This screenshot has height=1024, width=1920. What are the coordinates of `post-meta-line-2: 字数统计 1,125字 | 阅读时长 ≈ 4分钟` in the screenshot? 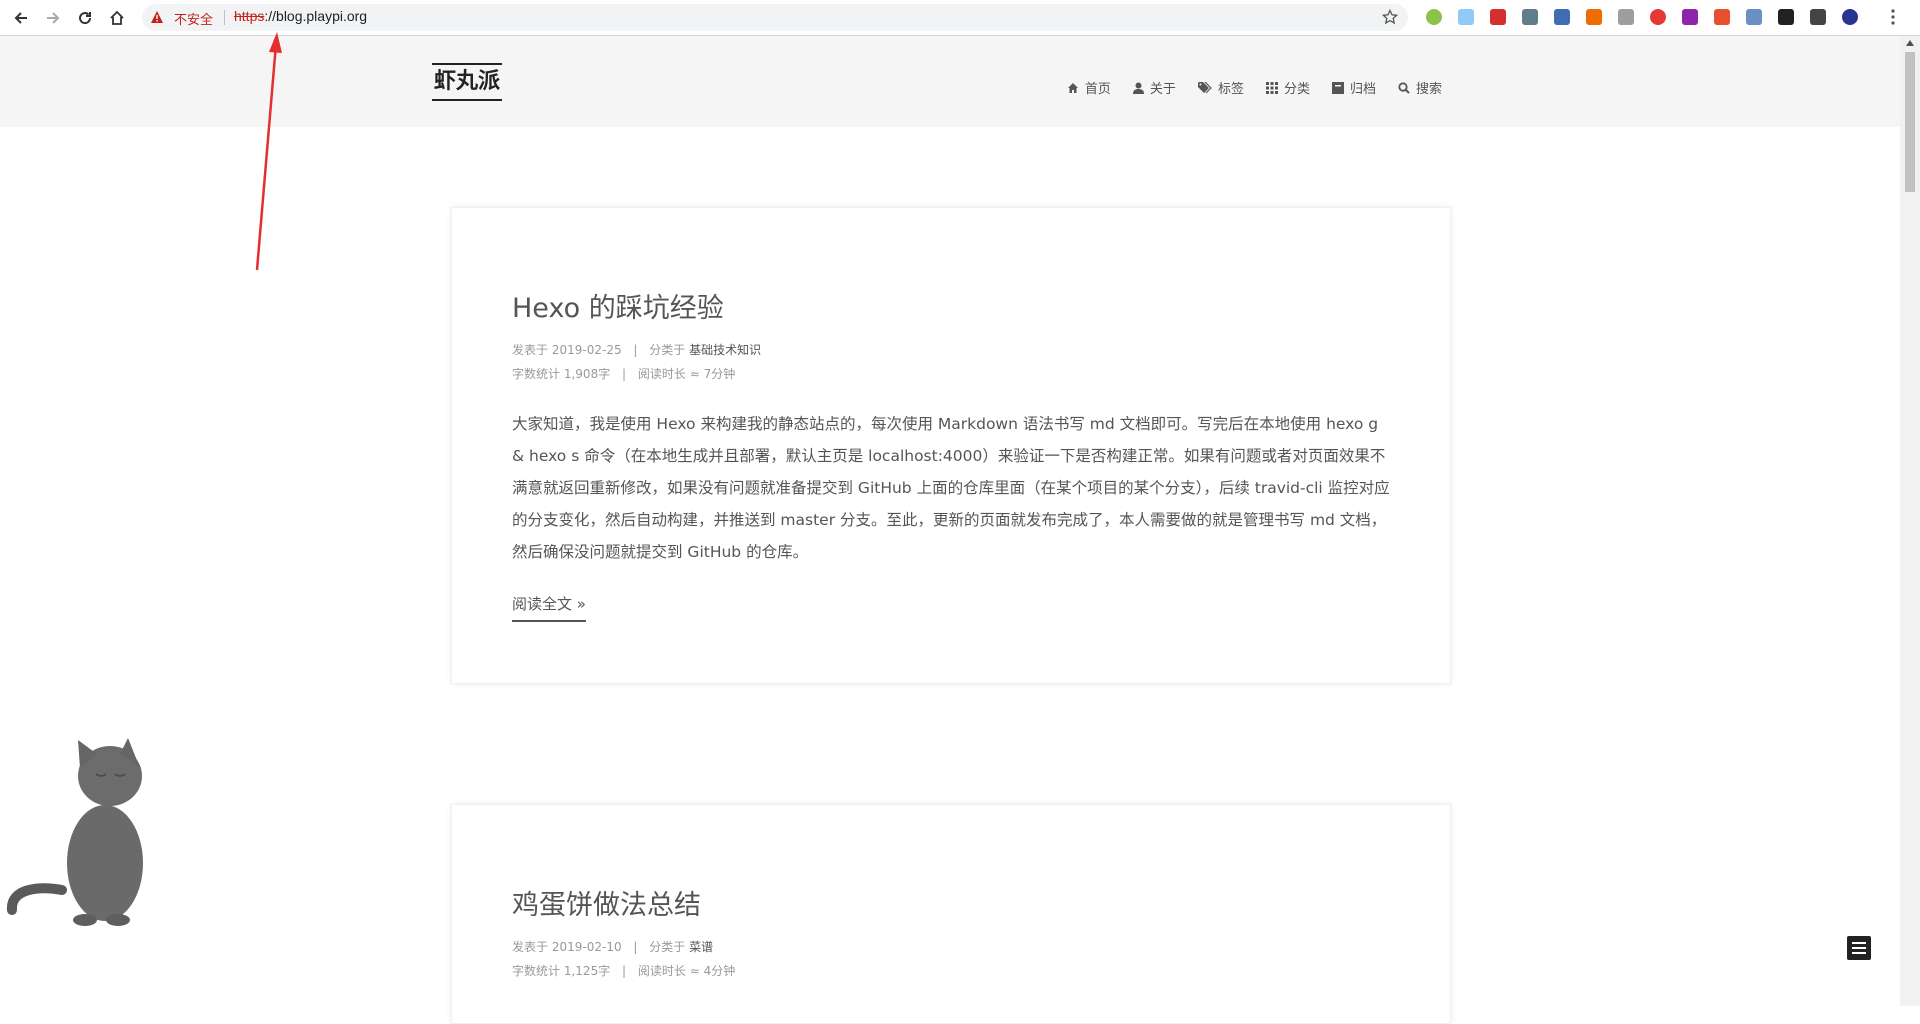 It's located at (624, 971).